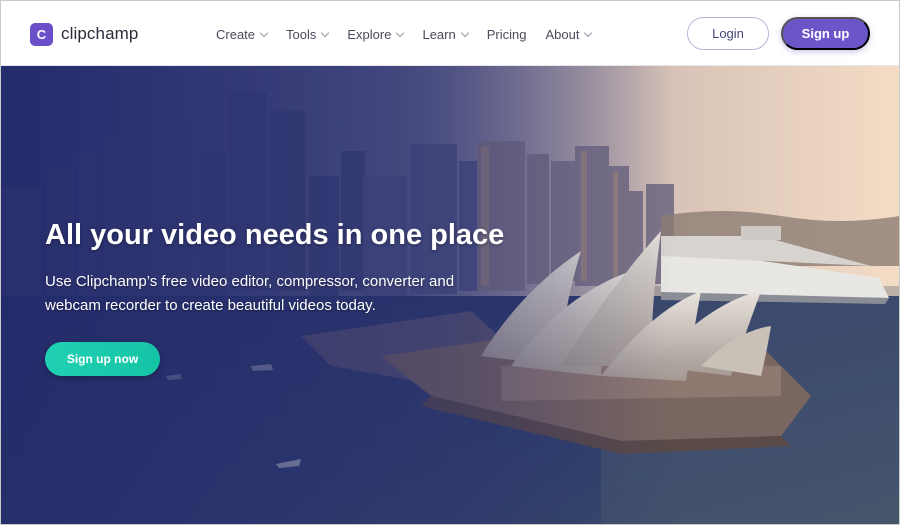 This screenshot has width=900, height=525. What do you see at coordinates (439, 34) in the screenshot?
I see `nav-label: Learn` at bounding box center [439, 34].